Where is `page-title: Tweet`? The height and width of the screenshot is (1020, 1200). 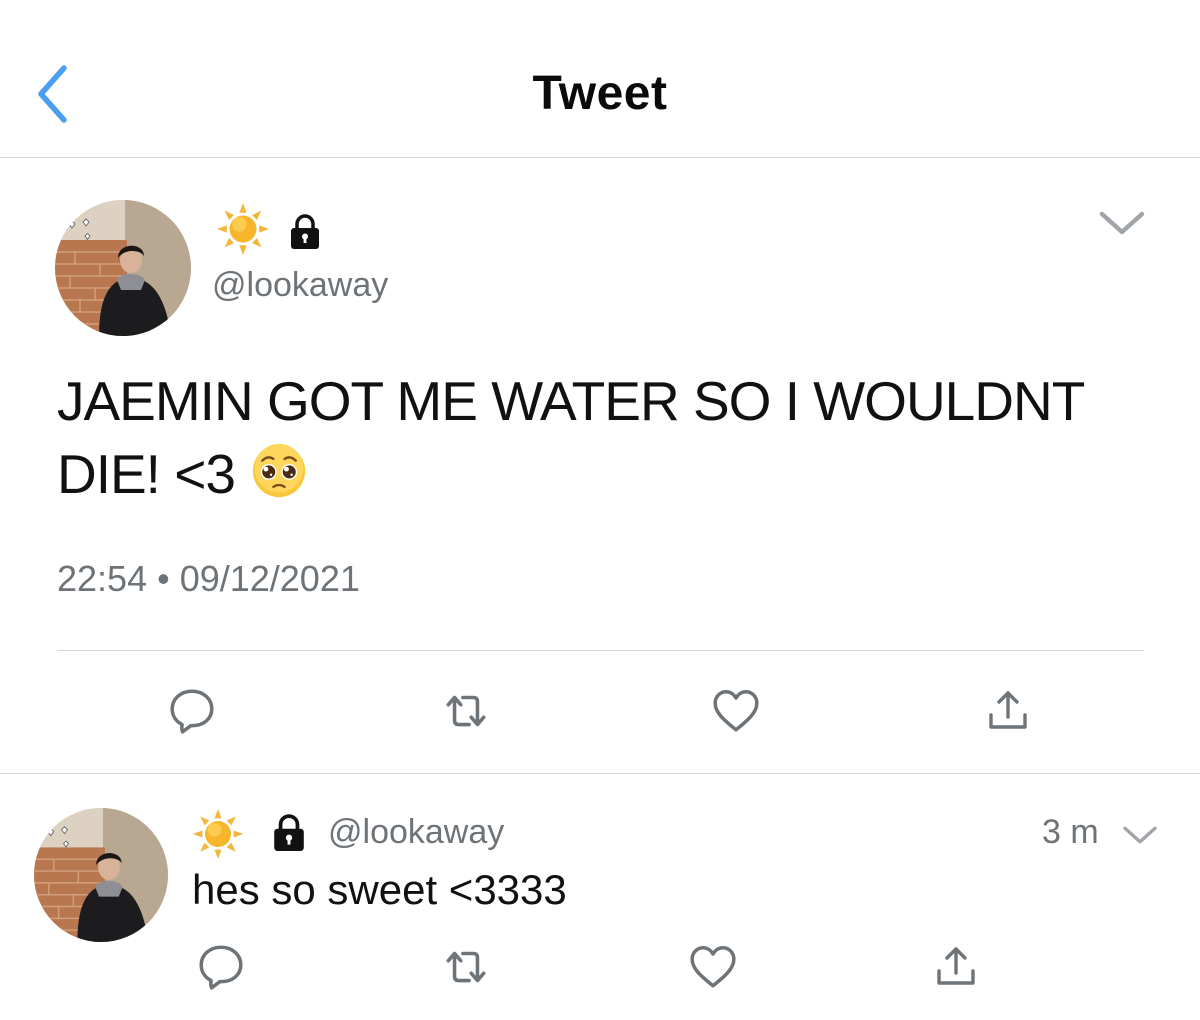 page-title: Tweet is located at coordinates (600, 93).